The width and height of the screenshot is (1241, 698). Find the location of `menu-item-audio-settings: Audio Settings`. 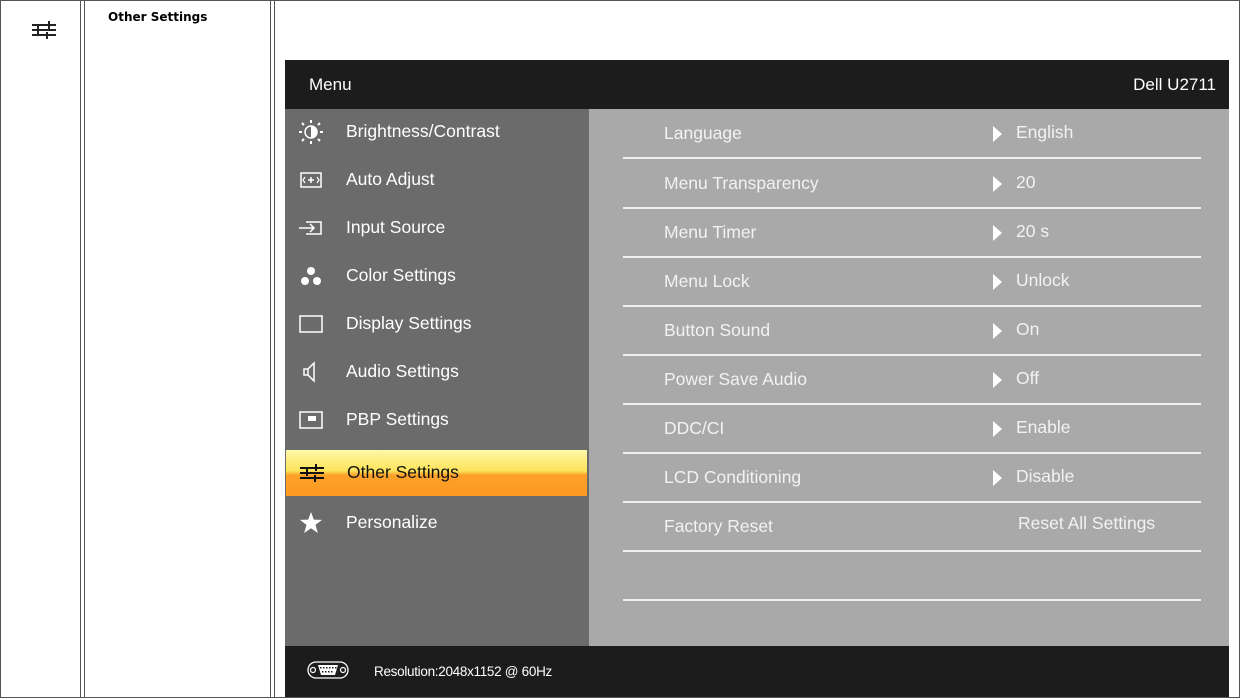

menu-item-audio-settings: Audio Settings is located at coordinates (437, 372).